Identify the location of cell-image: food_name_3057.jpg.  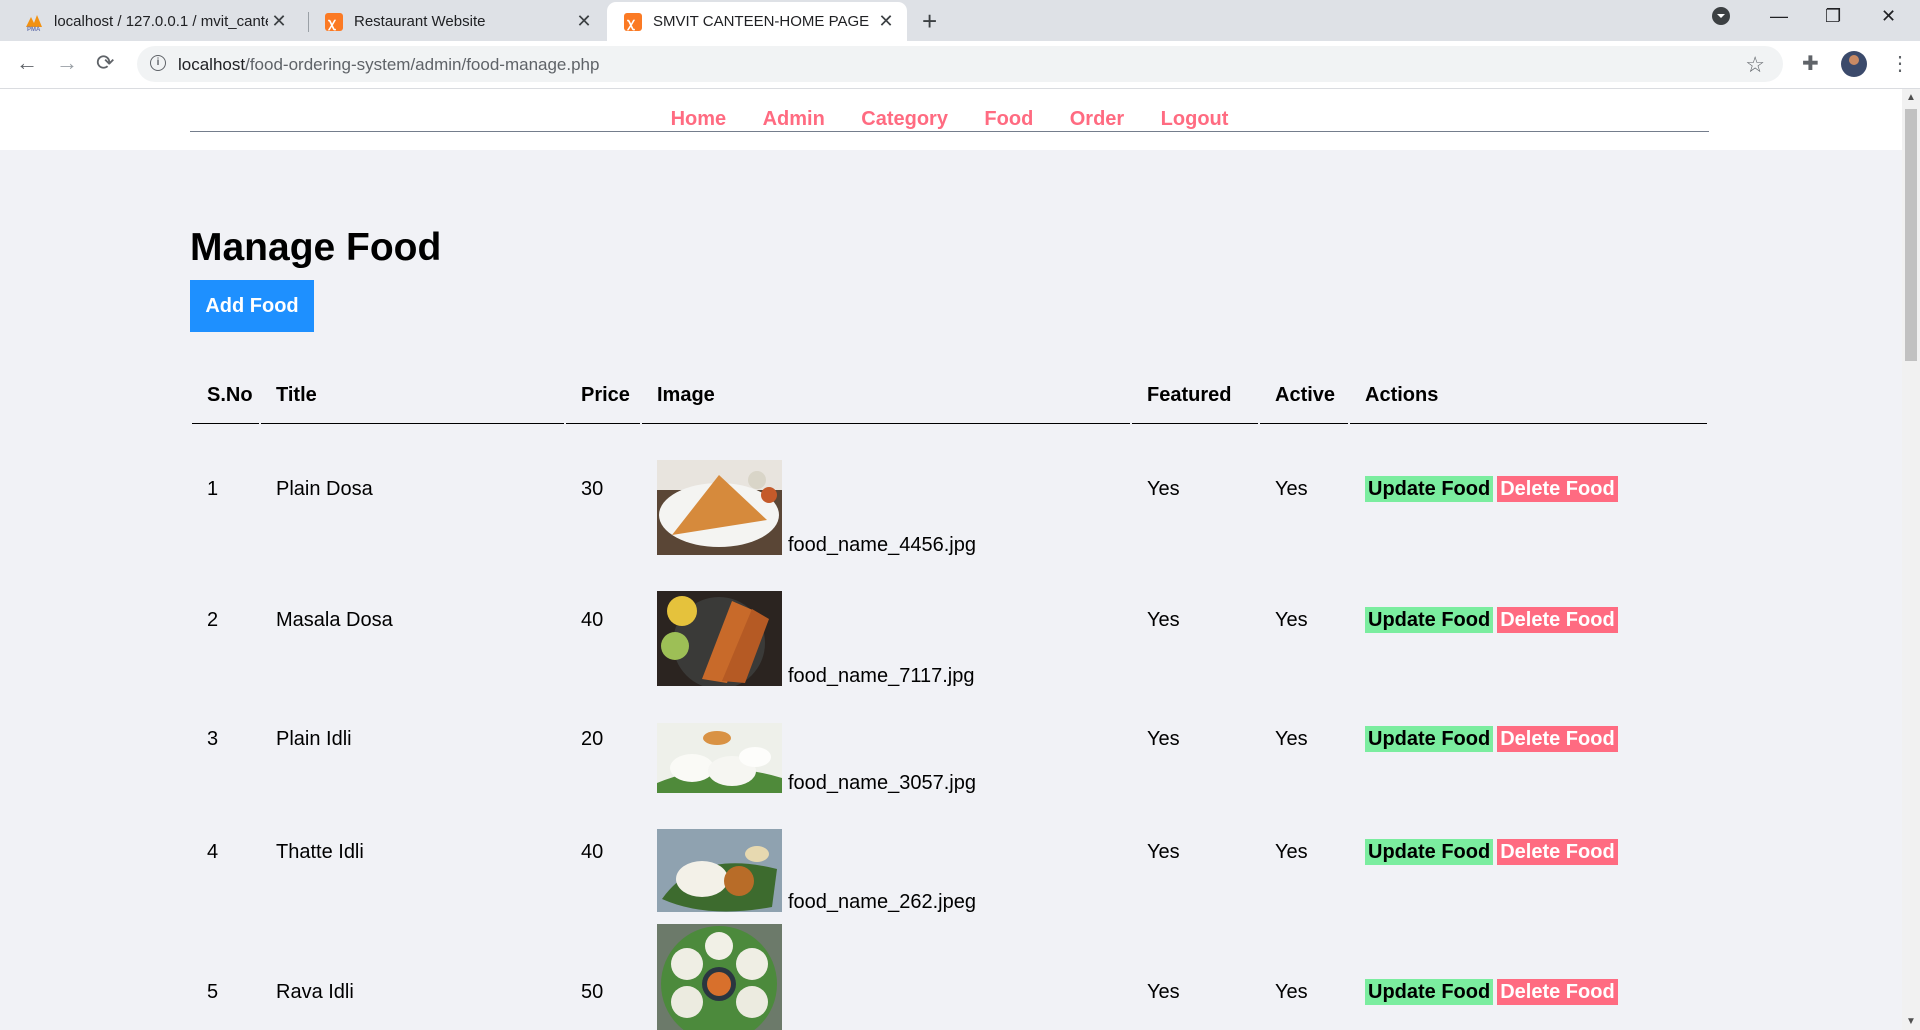
(886, 739).